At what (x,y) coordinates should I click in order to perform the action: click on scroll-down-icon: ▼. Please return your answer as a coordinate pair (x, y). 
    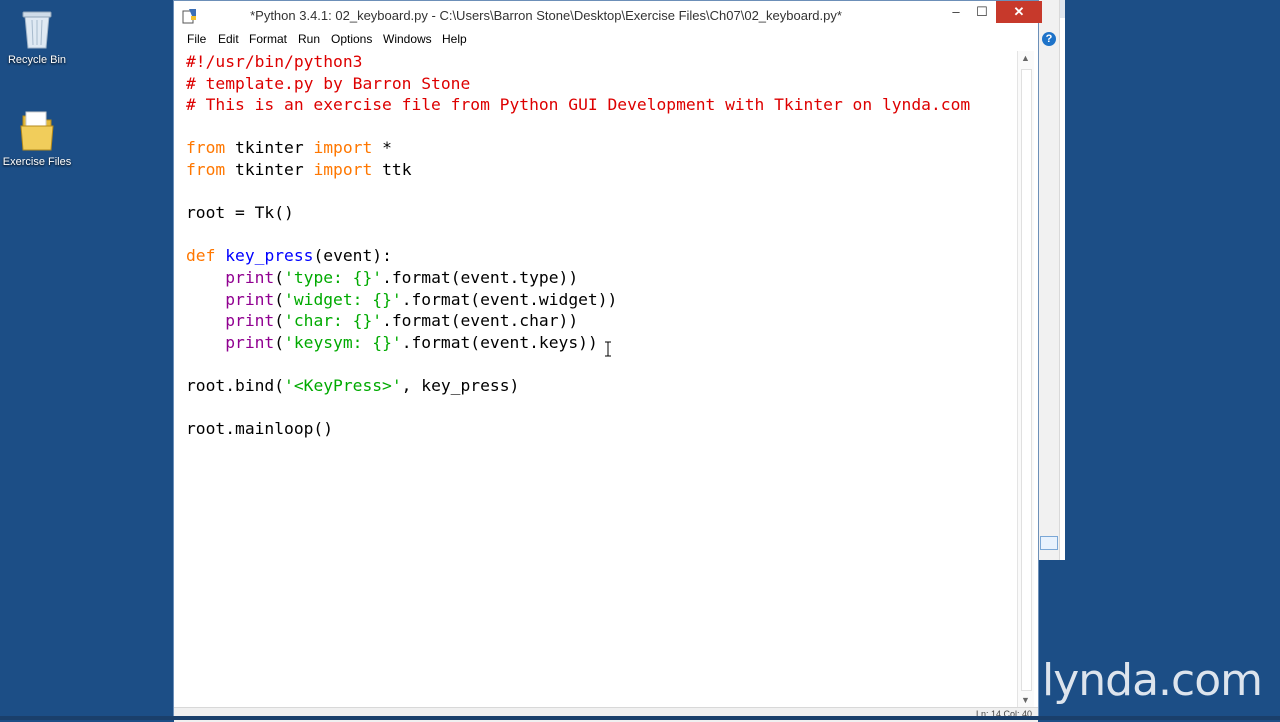
    Looking at the image, I should click on (1025, 700).